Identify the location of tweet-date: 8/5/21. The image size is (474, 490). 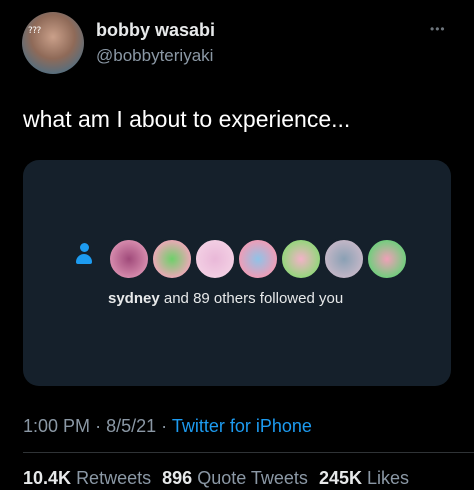
(131, 426).